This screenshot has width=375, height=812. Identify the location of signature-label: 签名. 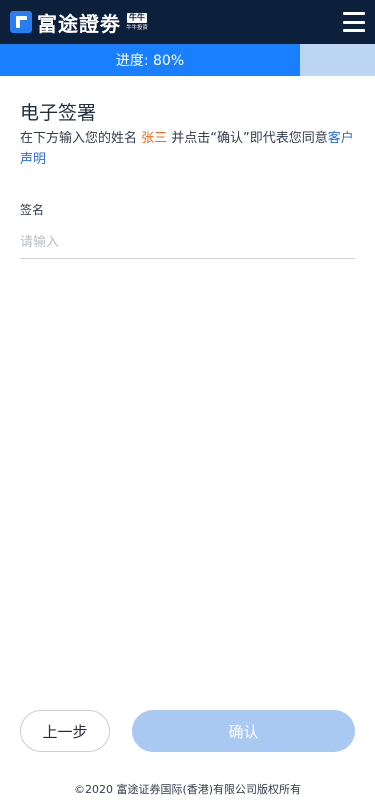
(32, 210).